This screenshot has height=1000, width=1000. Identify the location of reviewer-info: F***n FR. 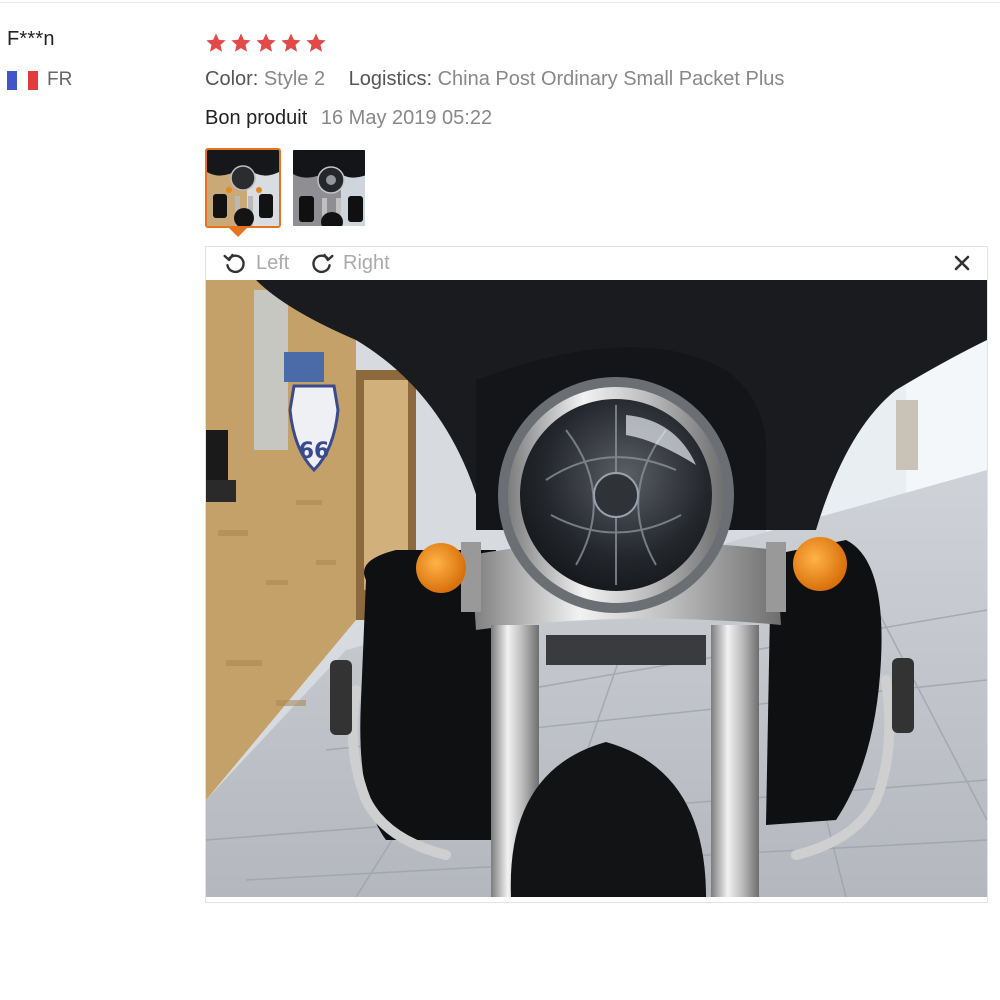
(97, 59).